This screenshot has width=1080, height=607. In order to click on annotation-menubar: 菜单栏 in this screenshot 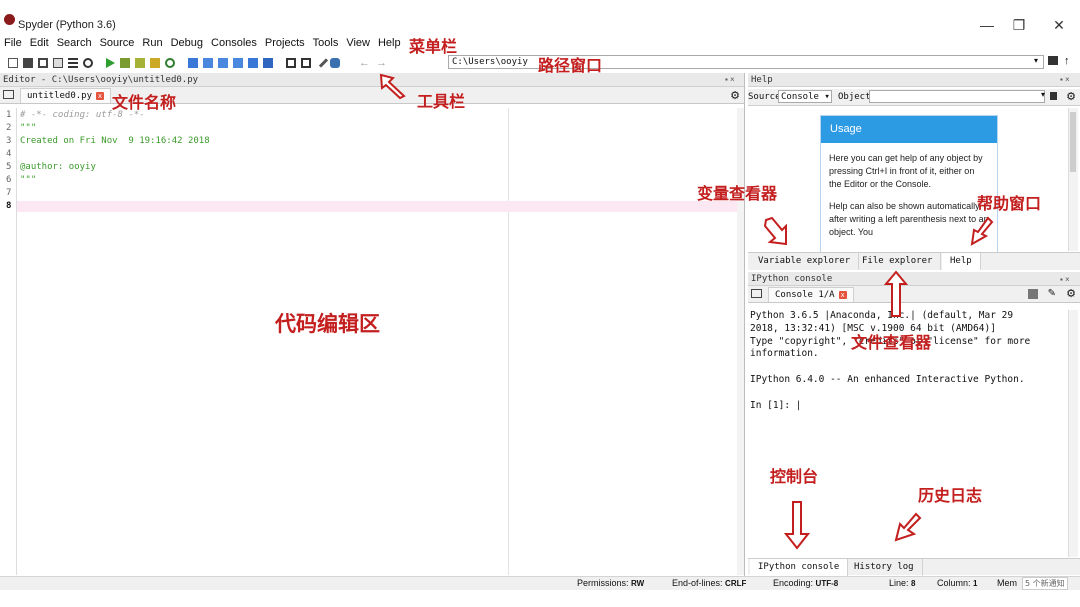, I will do `click(433, 46)`.